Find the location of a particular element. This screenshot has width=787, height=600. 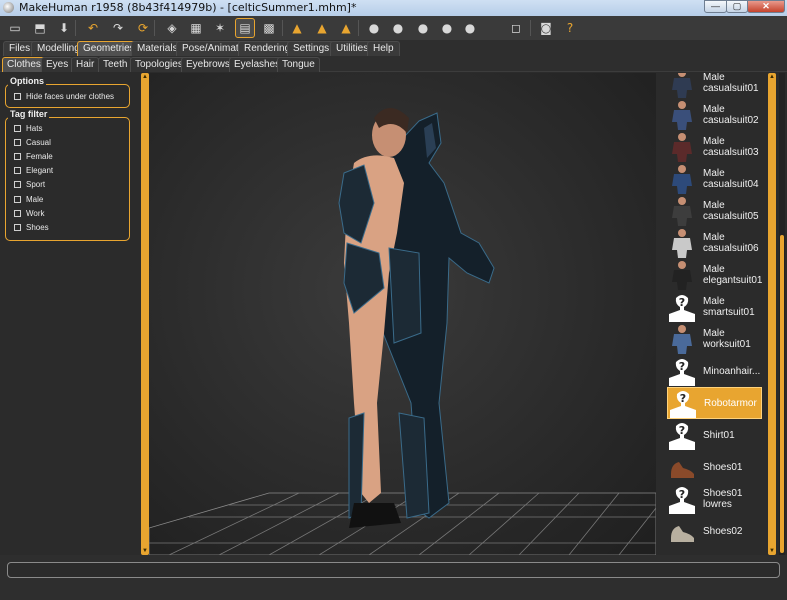

item-label: Shoes01 is located at coordinates (723, 467).